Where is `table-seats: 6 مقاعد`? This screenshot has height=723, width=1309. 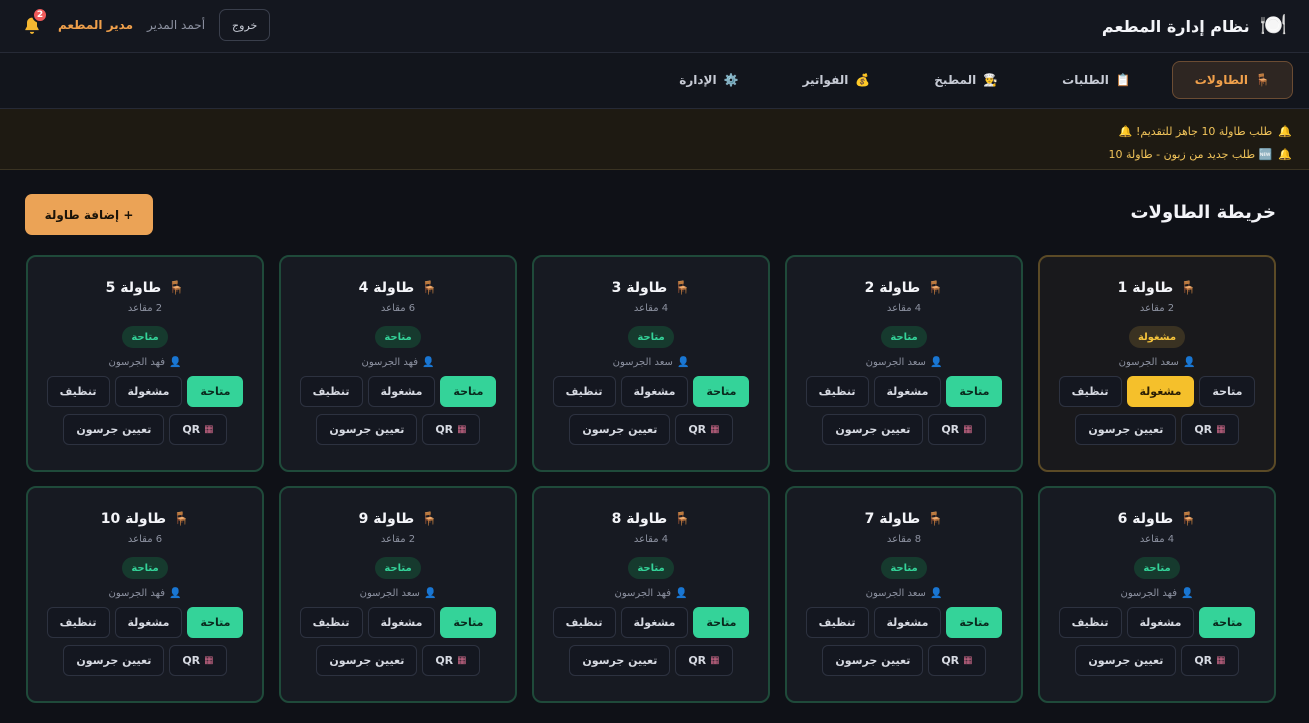 table-seats: 6 مقاعد is located at coordinates (398, 308).